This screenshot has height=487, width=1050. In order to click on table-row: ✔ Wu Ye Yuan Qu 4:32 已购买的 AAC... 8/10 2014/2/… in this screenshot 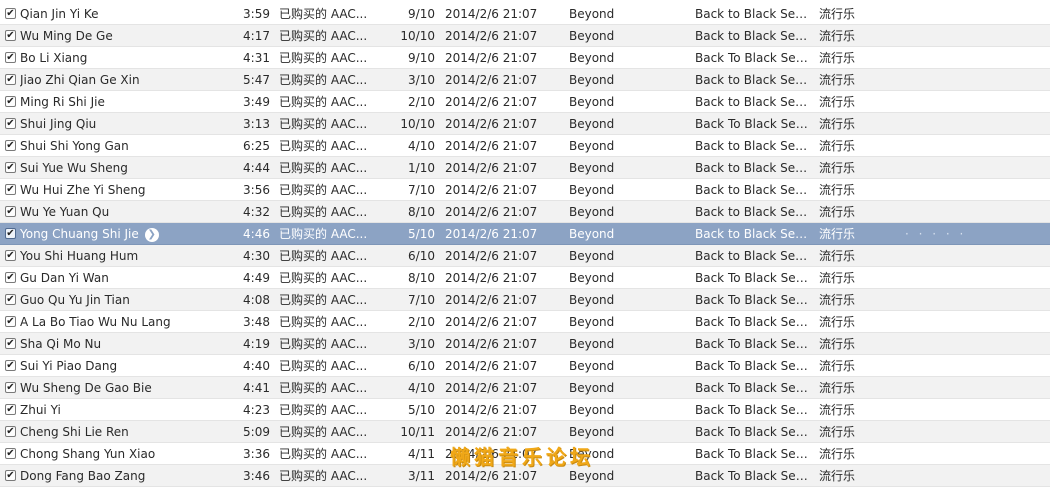, I will do `click(525, 212)`.